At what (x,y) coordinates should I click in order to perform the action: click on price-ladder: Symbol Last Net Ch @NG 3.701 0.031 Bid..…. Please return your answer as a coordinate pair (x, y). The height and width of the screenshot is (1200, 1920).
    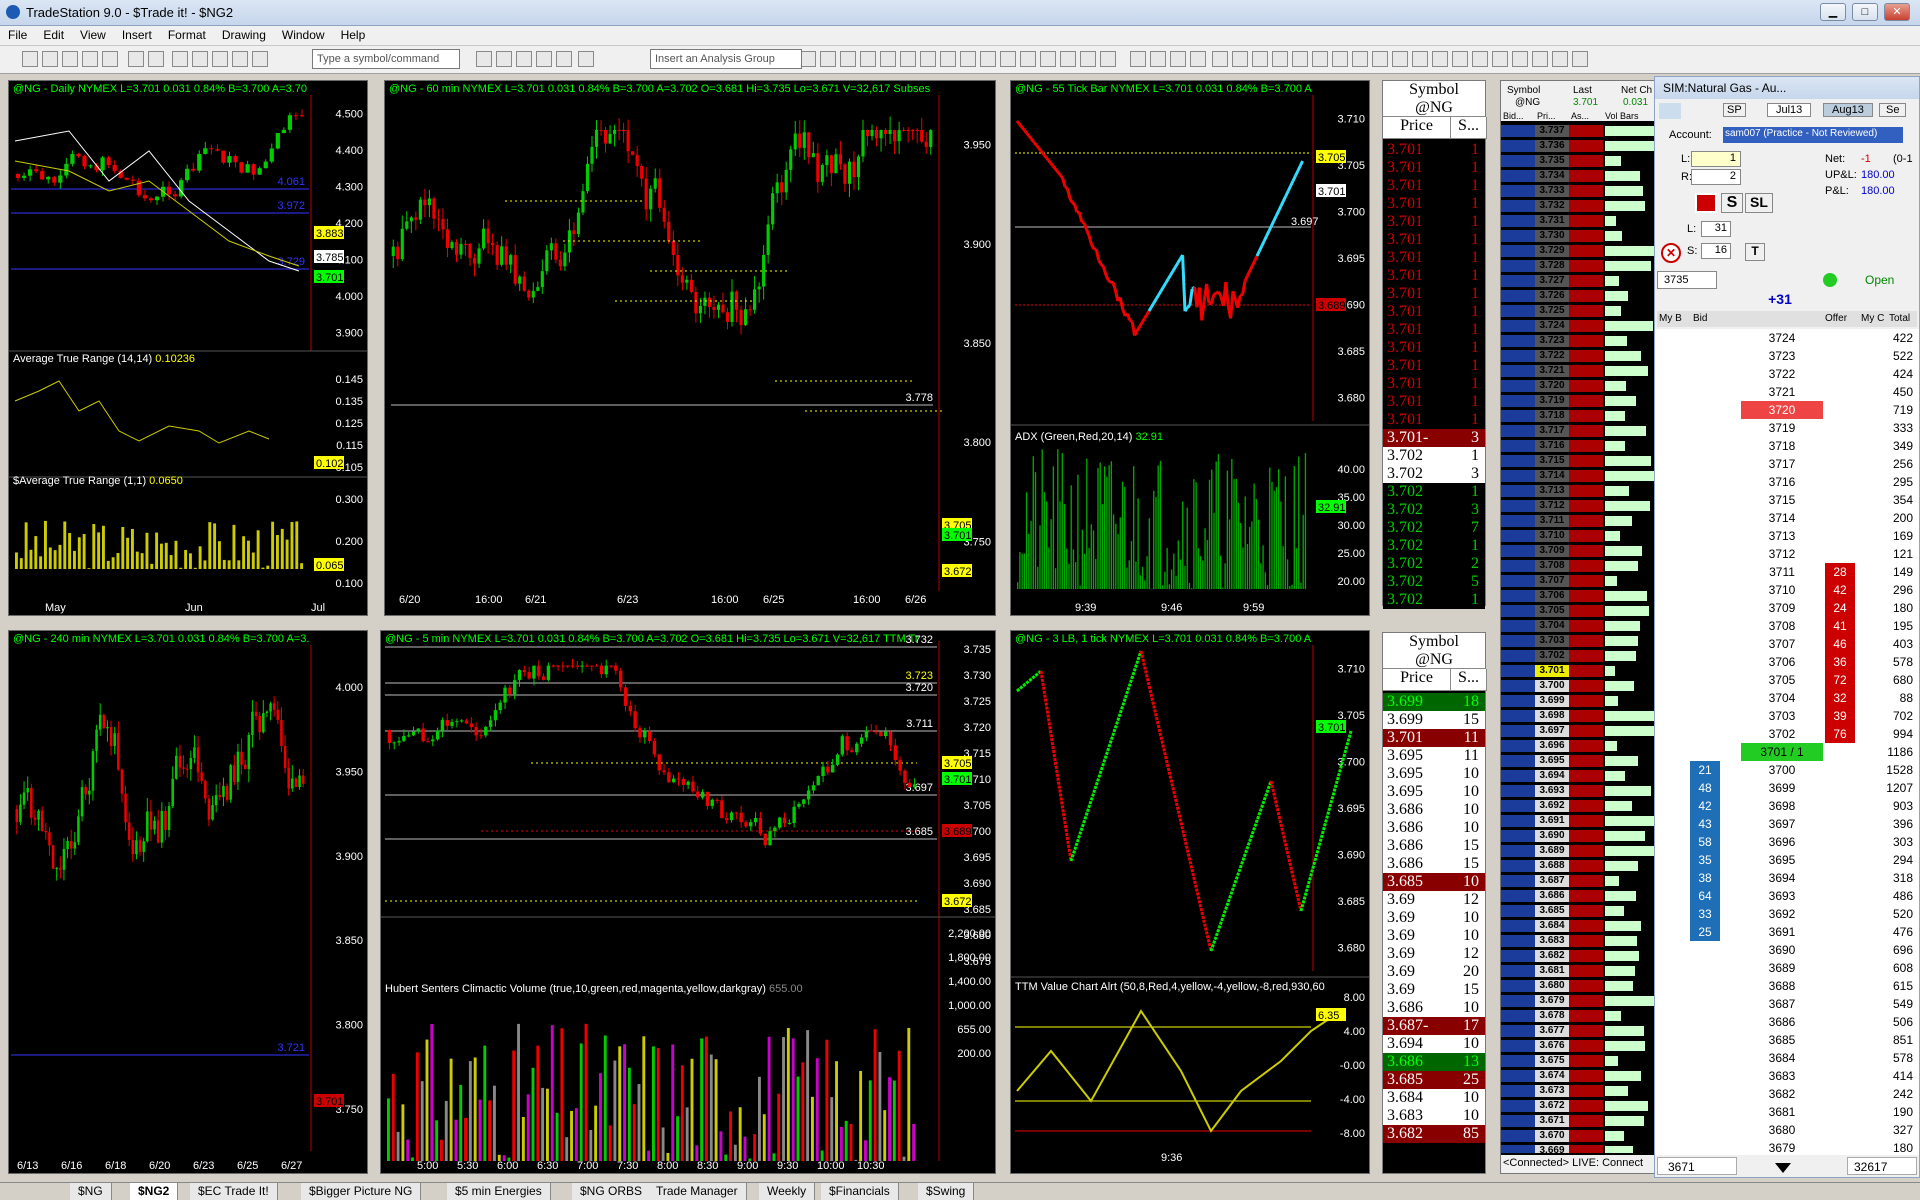
    Looking at the image, I should click on (1580, 627).